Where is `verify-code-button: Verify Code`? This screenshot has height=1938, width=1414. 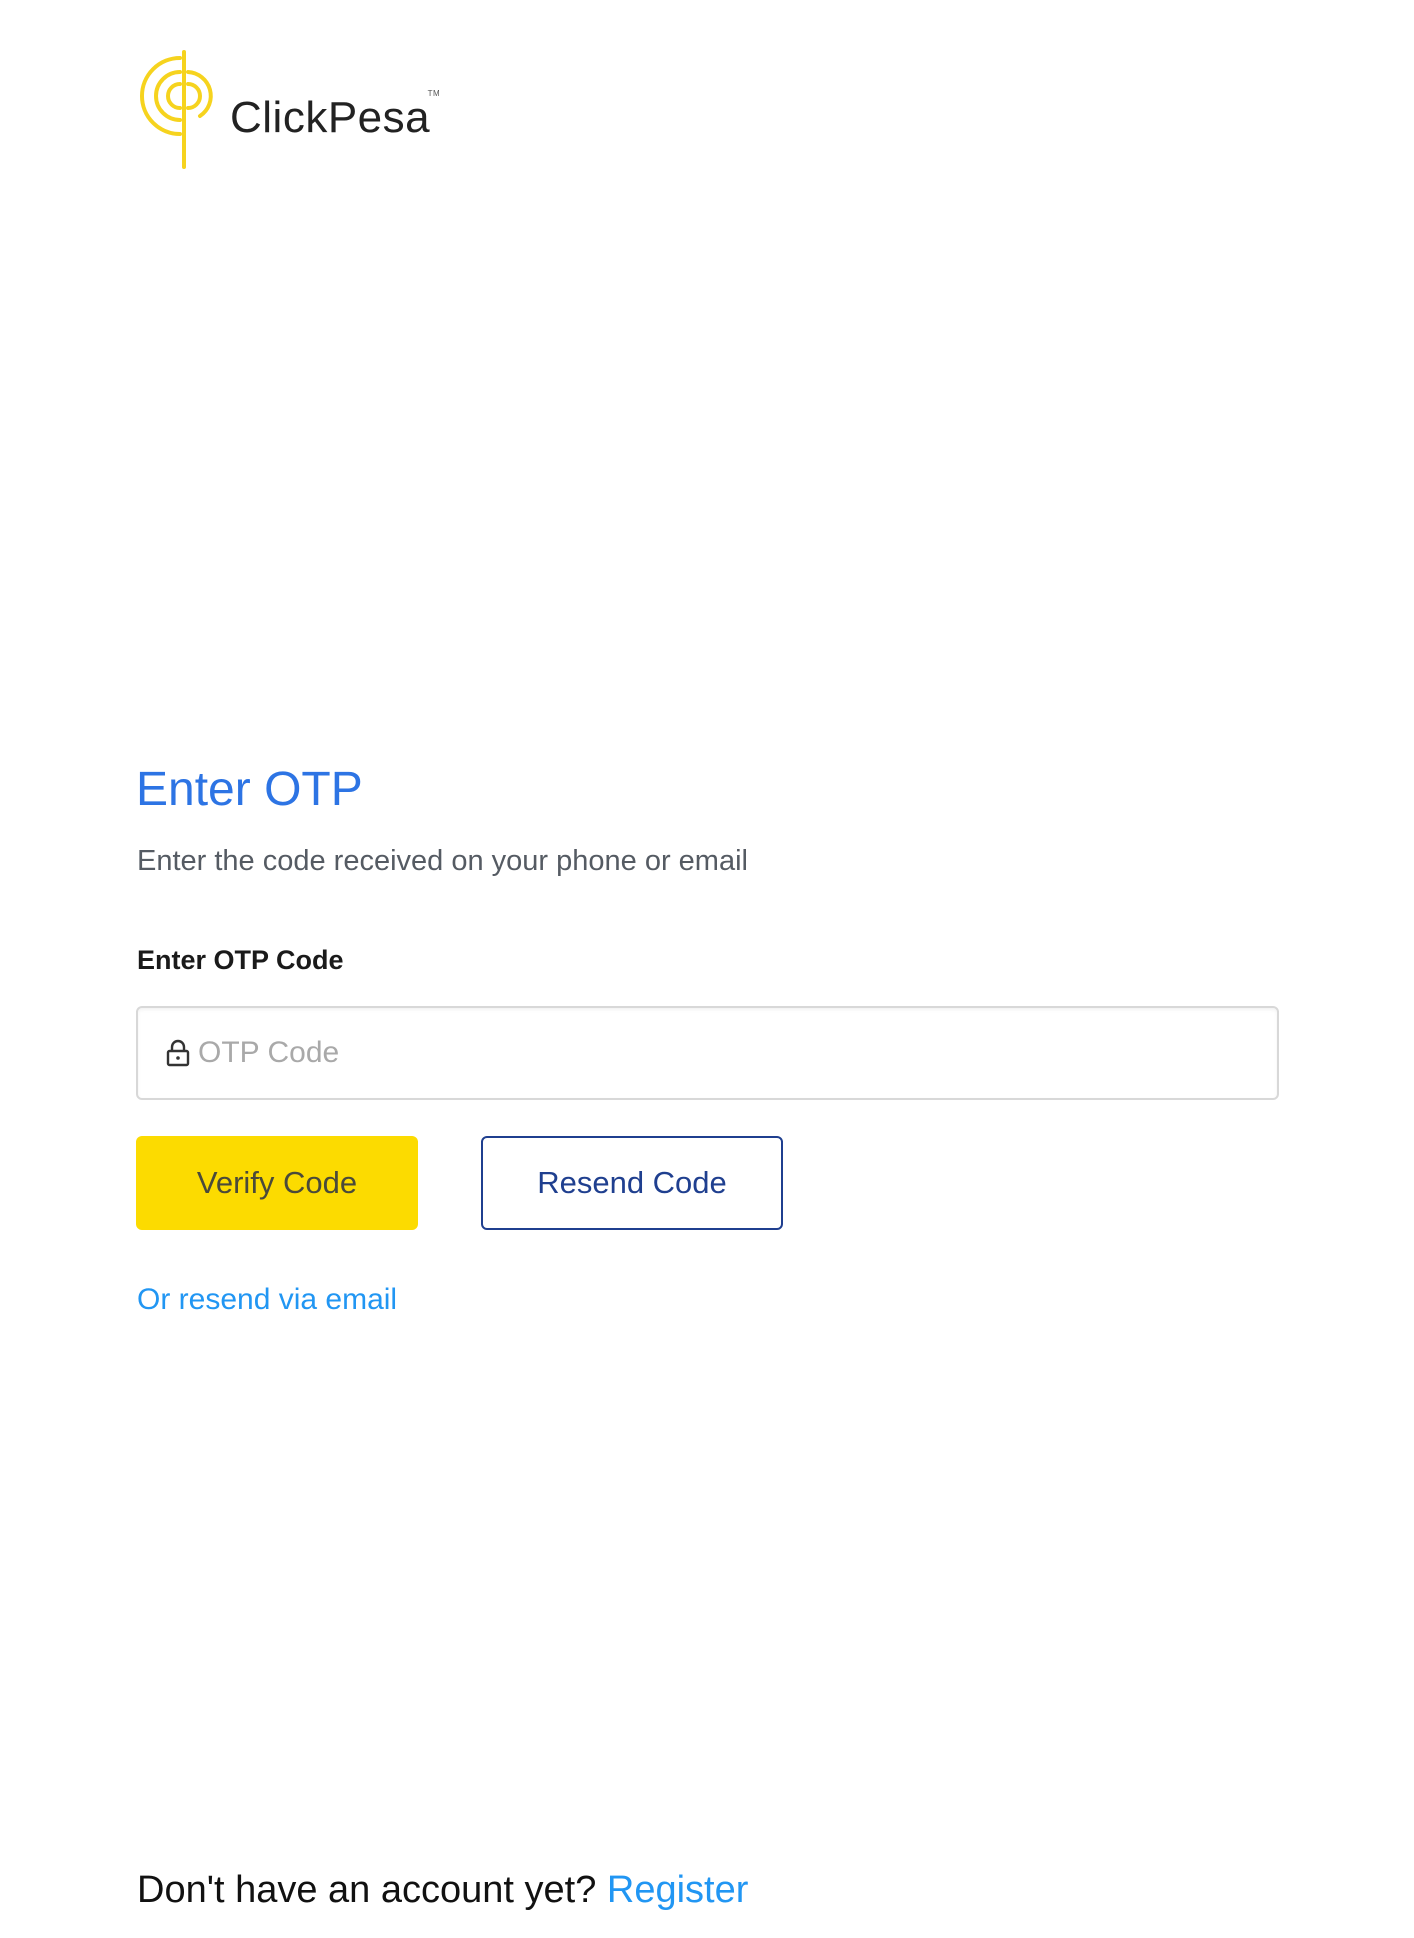
verify-code-button: Verify Code is located at coordinates (277, 1183).